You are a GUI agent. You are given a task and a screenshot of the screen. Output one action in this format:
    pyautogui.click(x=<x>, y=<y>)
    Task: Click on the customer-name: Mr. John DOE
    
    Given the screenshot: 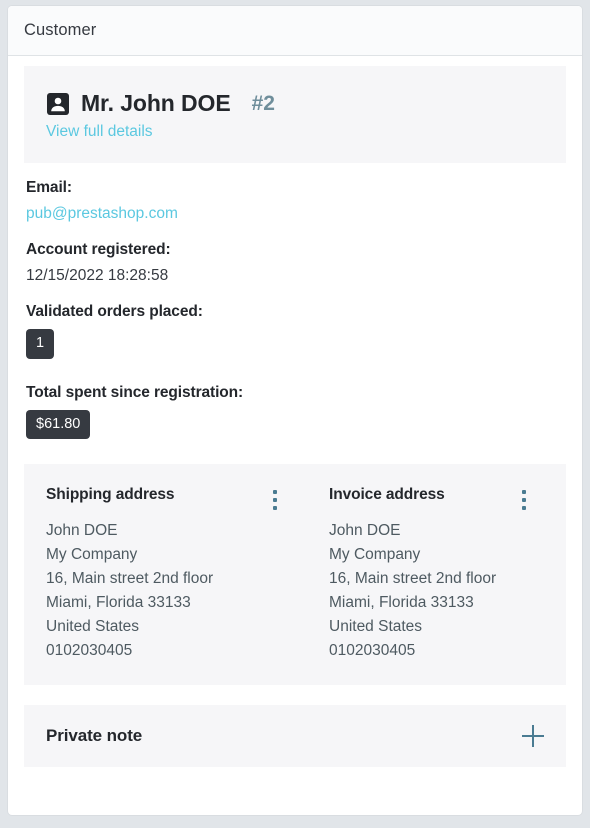 What is the action you would take?
    pyautogui.click(x=156, y=103)
    